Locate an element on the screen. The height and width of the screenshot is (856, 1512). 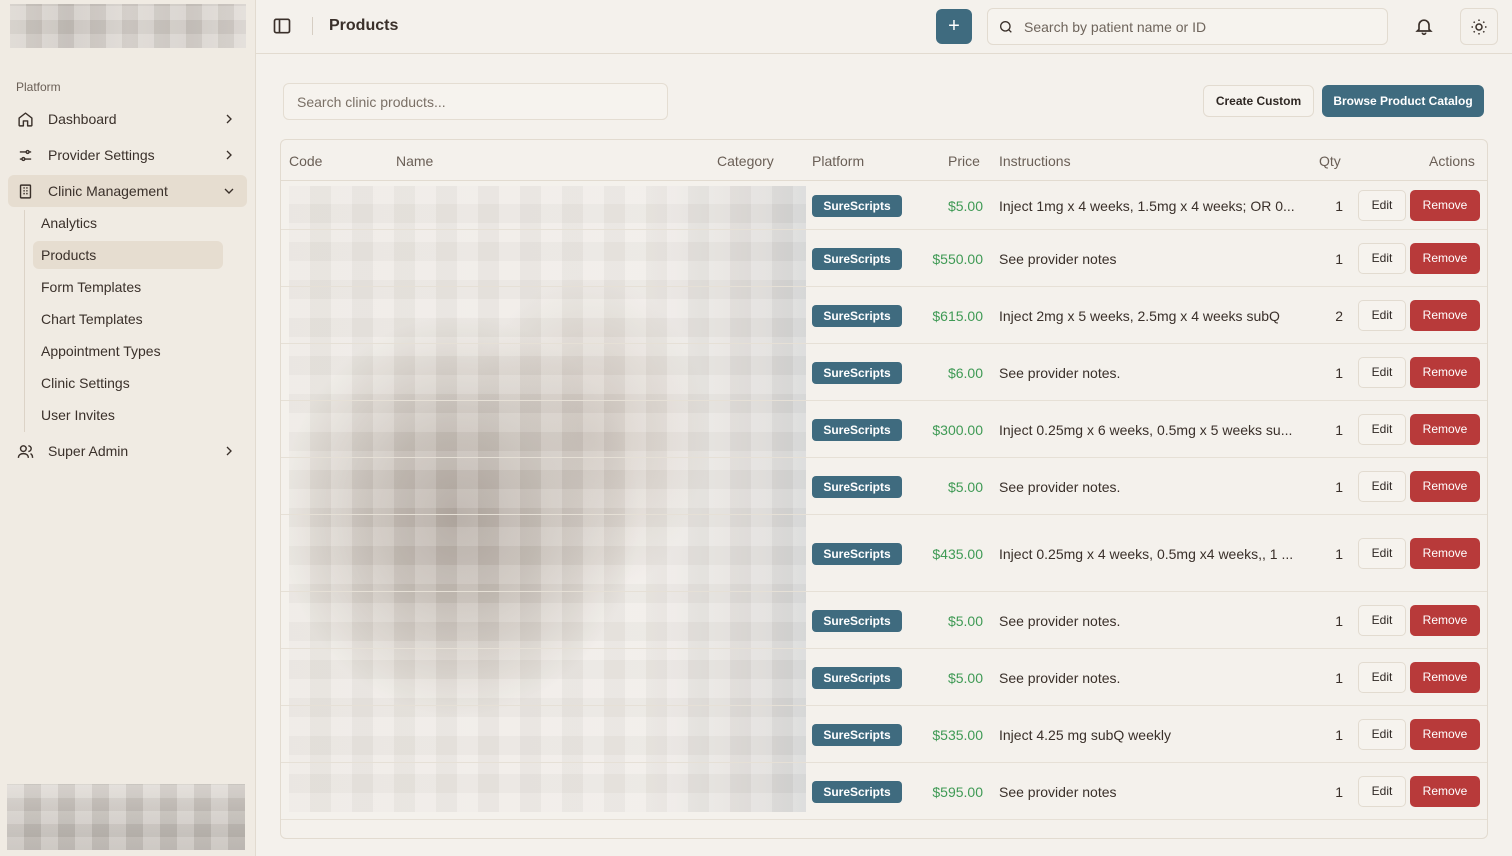
sidebar-item-clinic-management: Clinic Management is located at coordinates (127, 191).